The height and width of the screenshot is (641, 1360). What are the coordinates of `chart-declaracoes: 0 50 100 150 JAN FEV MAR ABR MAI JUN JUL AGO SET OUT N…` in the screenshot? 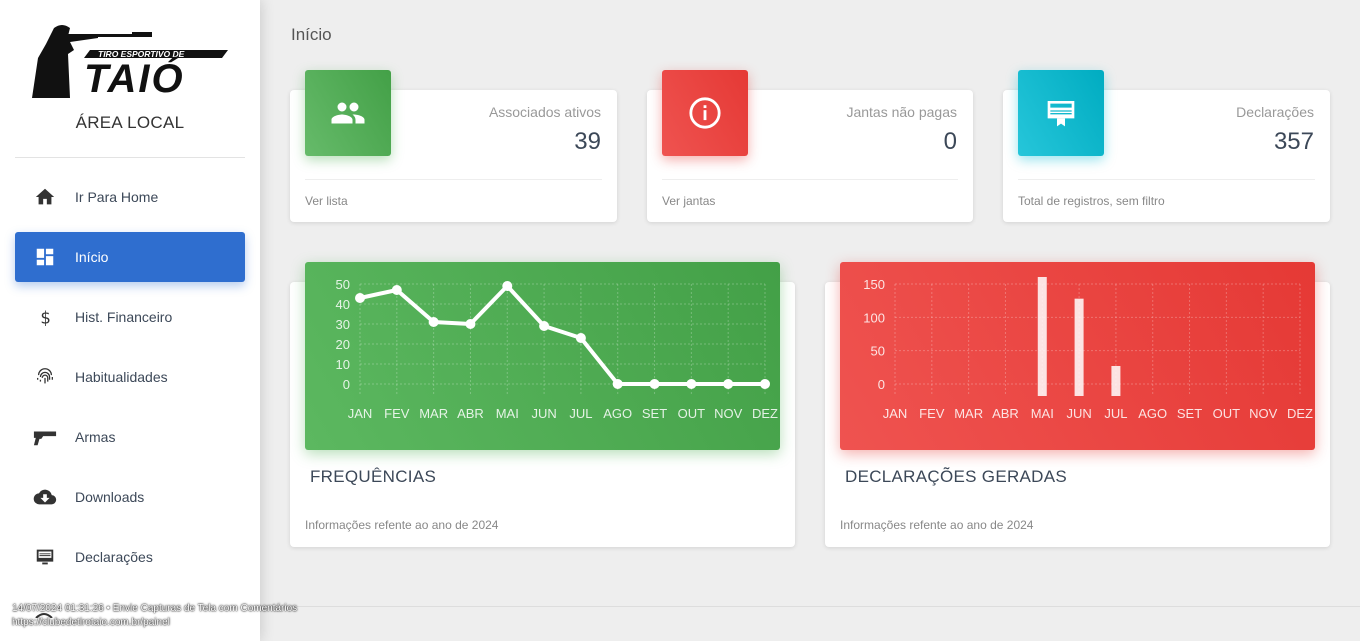 It's located at (1077, 356).